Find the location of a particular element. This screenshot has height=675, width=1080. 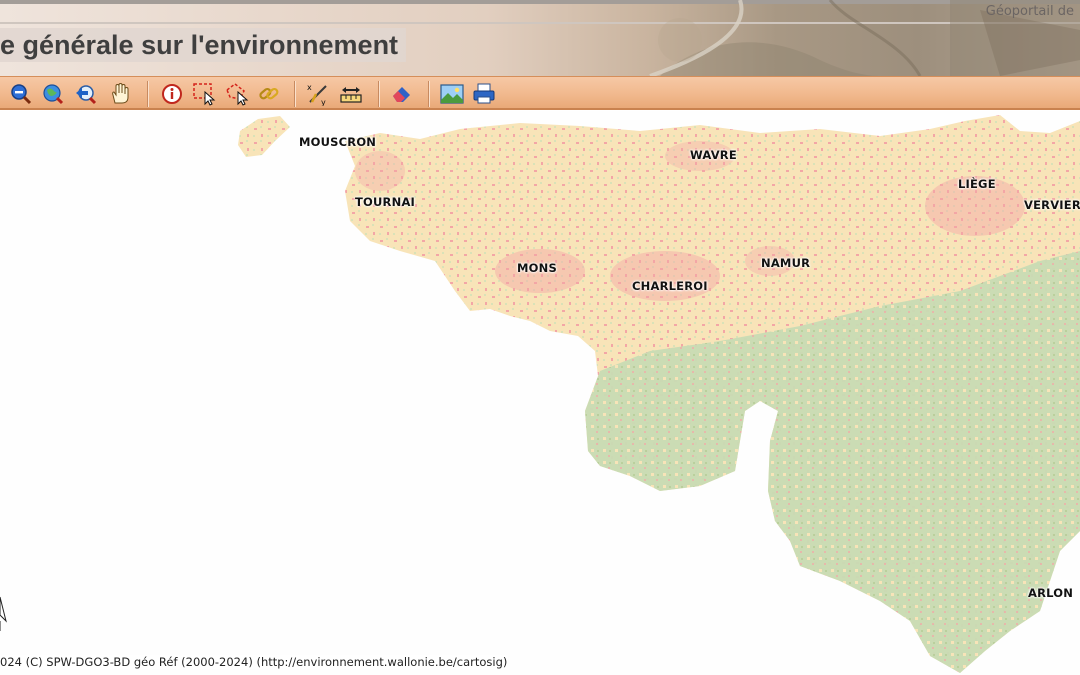

select-rectangle-button is located at coordinates (204, 94).